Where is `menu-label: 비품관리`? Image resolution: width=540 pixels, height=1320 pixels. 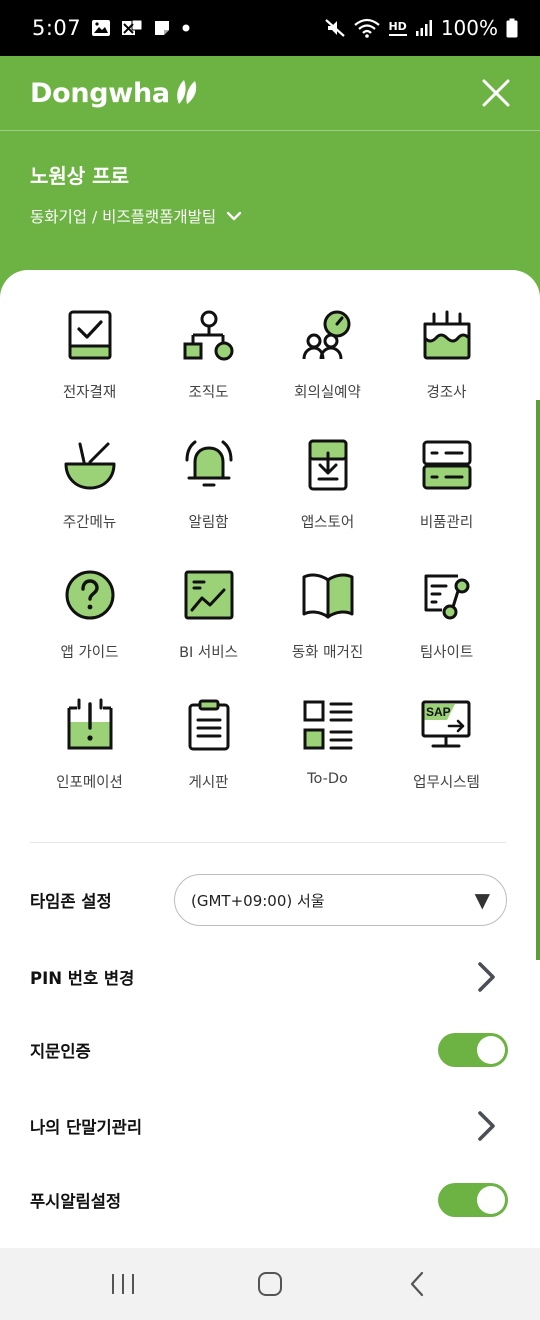 menu-label: 비품관리 is located at coordinates (446, 523).